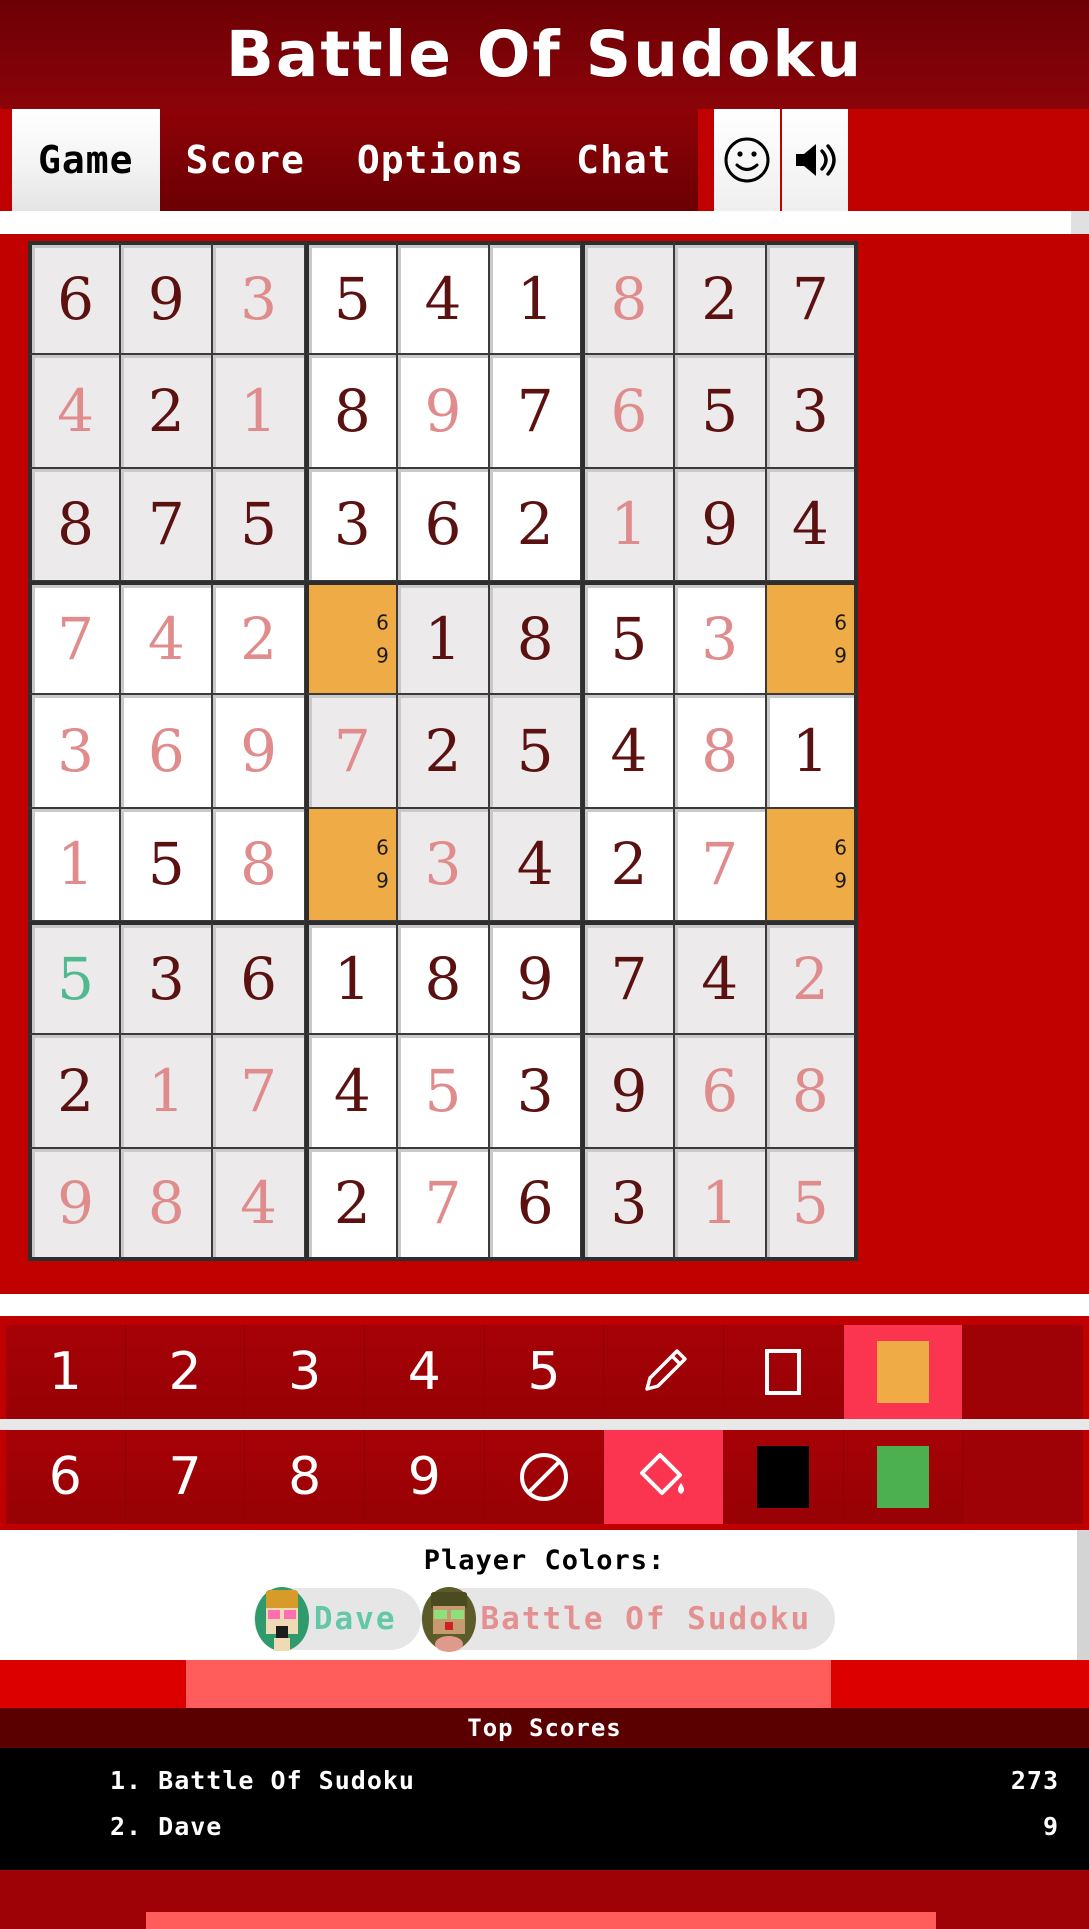 This screenshot has width=1089, height=1929. Describe the element at coordinates (350, 1091) in the screenshot. I see `grid-cell-r8-c4: 4` at that location.